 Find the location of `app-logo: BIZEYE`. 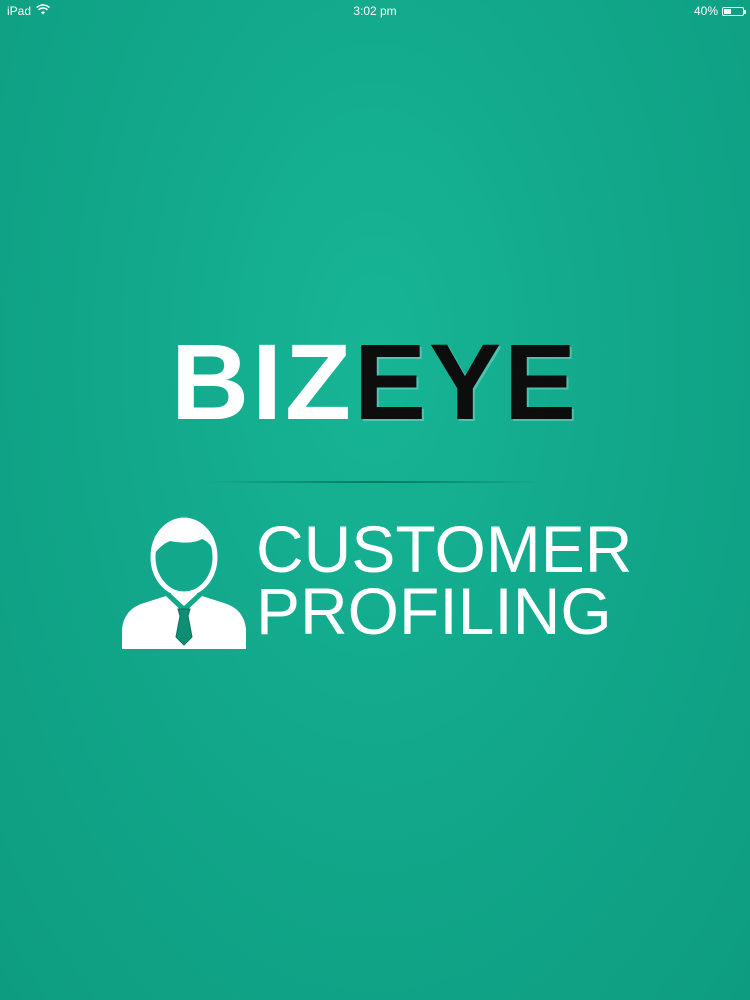

app-logo: BIZEYE is located at coordinates (375, 382).